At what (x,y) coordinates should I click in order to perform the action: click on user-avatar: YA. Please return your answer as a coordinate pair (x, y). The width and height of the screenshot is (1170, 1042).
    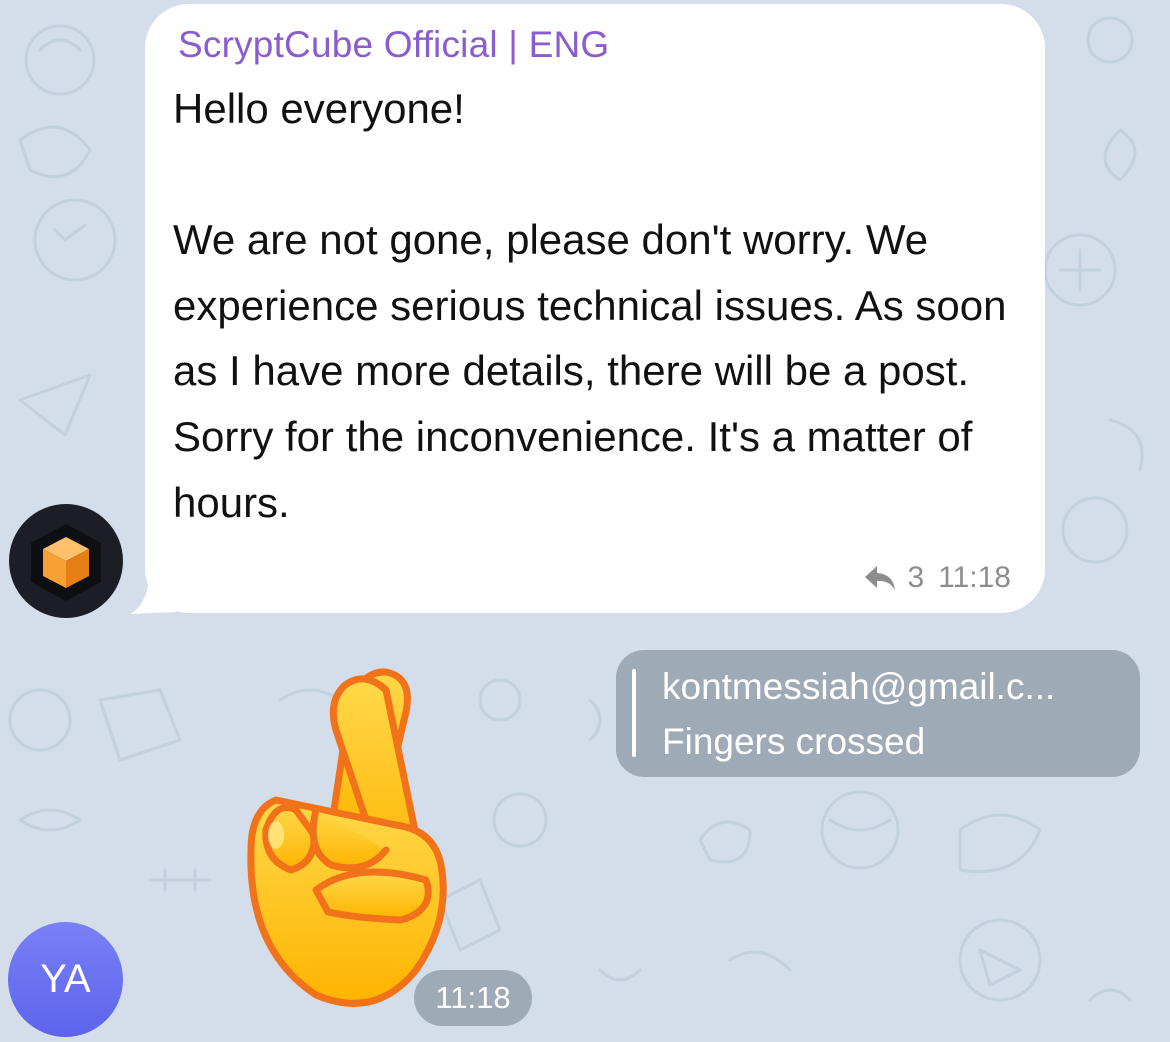
    Looking at the image, I should click on (65, 979).